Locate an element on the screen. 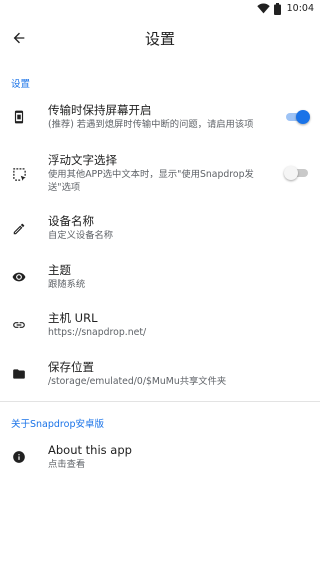 The image size is (320, 568). pref-theme: 主题 跟随系统 is located at coordinates (160, 280).